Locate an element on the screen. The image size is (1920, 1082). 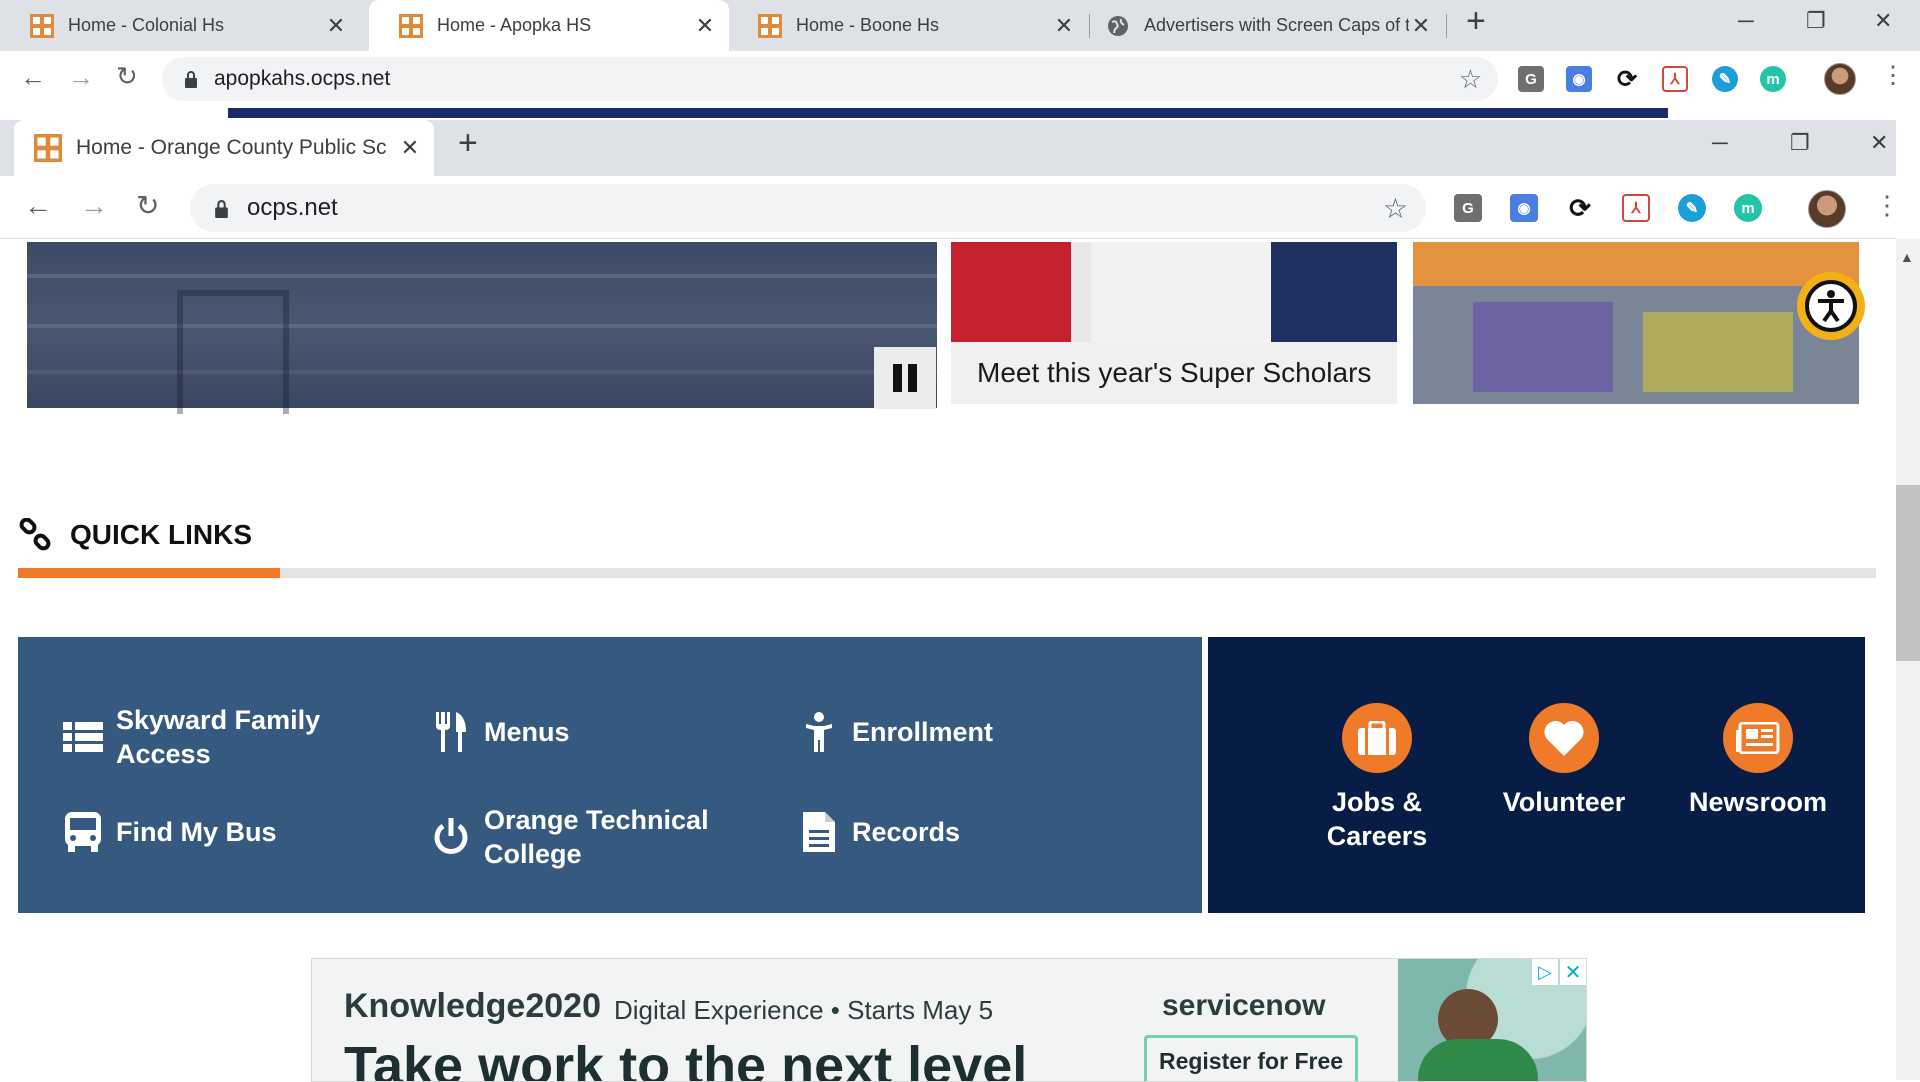
orange-banner is located at coordinates (1636, 264).